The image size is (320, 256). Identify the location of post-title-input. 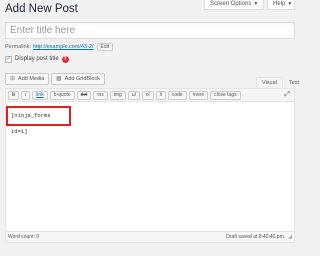
(150, 30).